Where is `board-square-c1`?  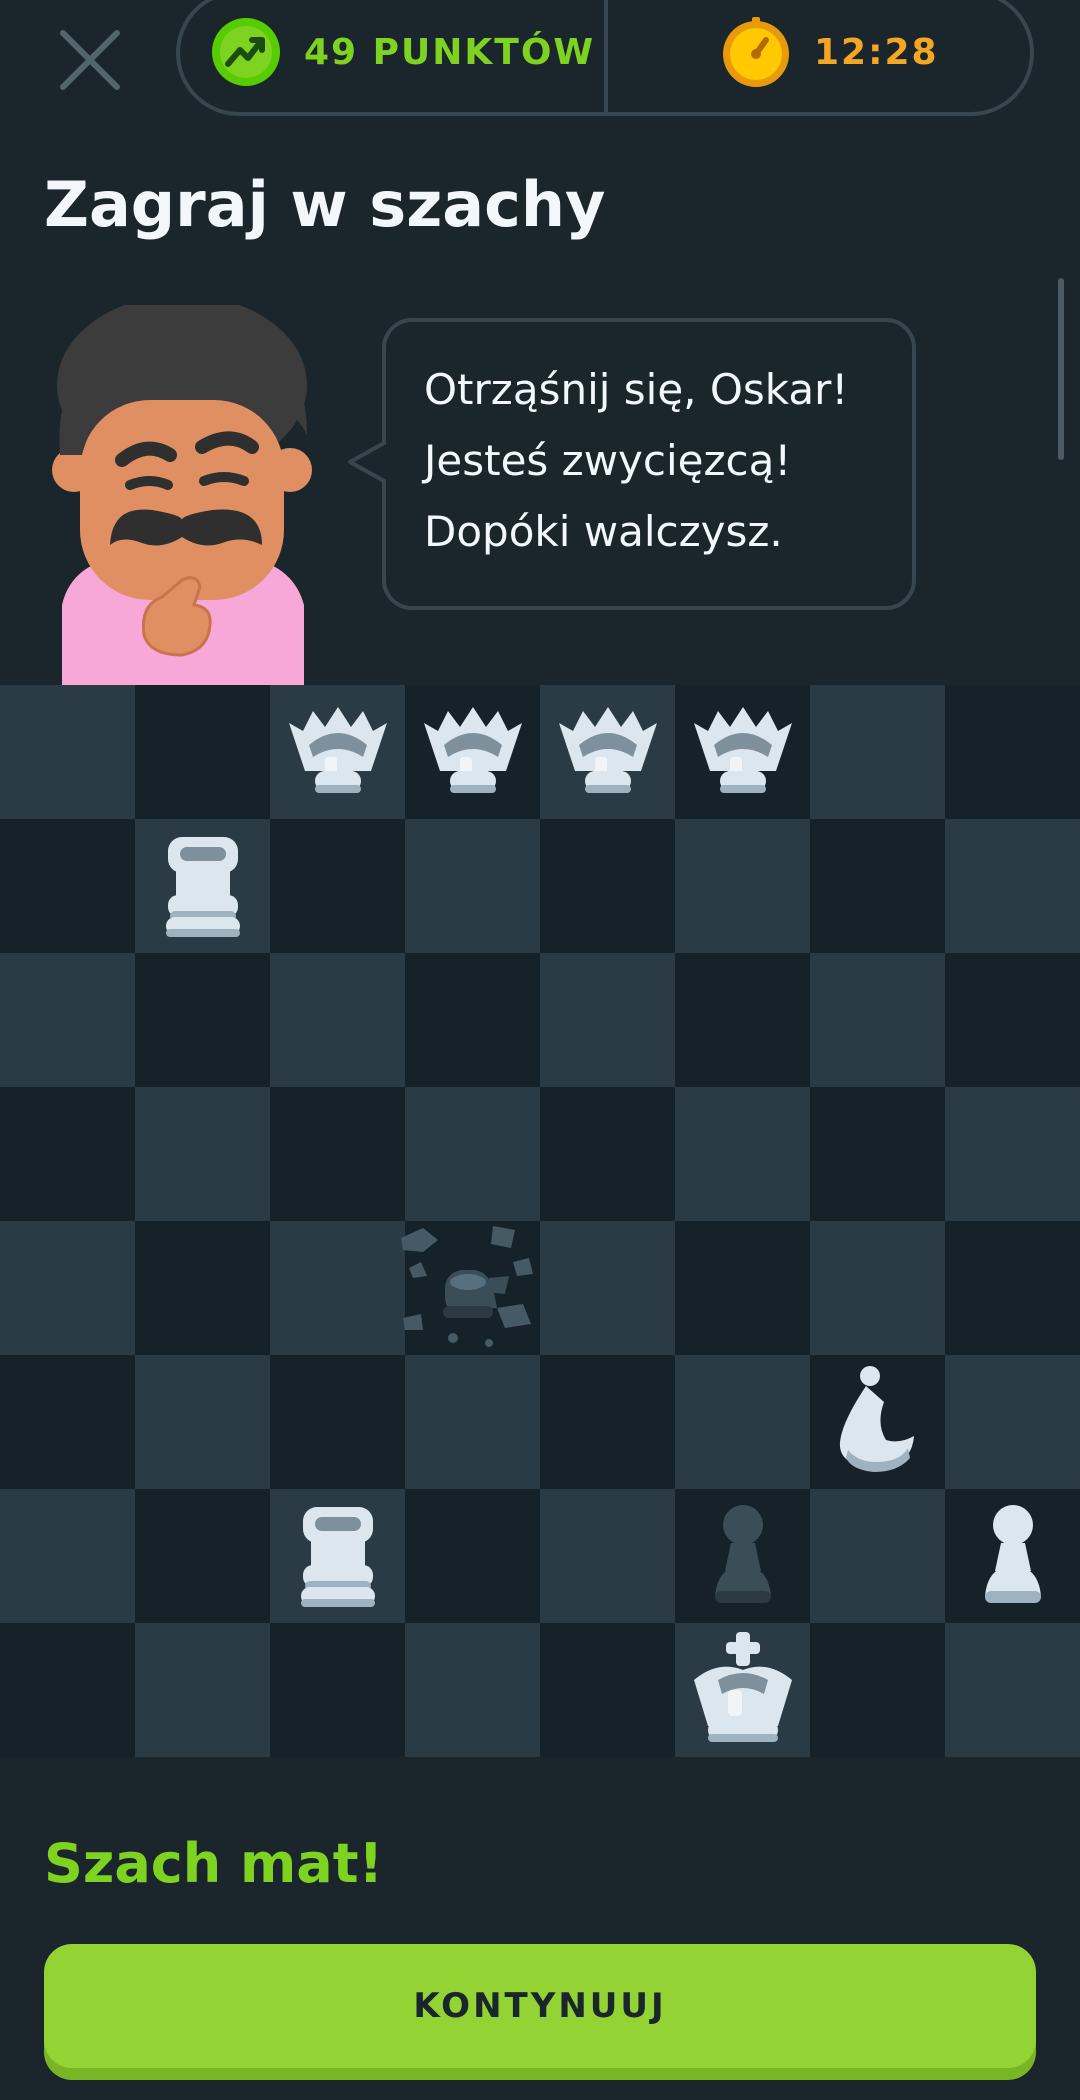
board-square-c1 is located at coordinates (337, 1690).